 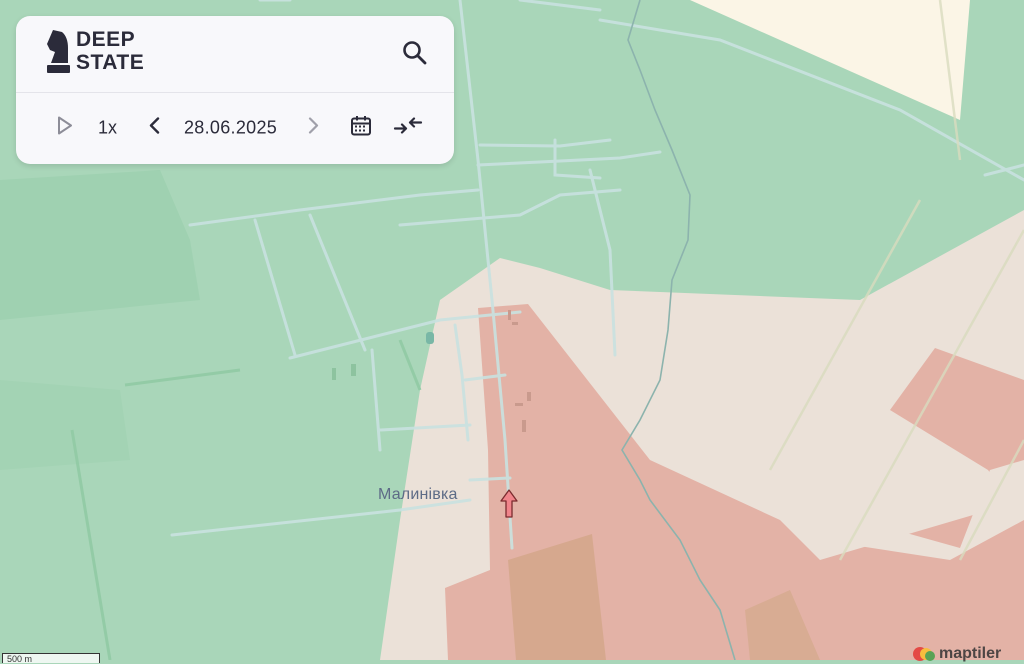 I want to click on search-icon, so click(x=415, y=53).